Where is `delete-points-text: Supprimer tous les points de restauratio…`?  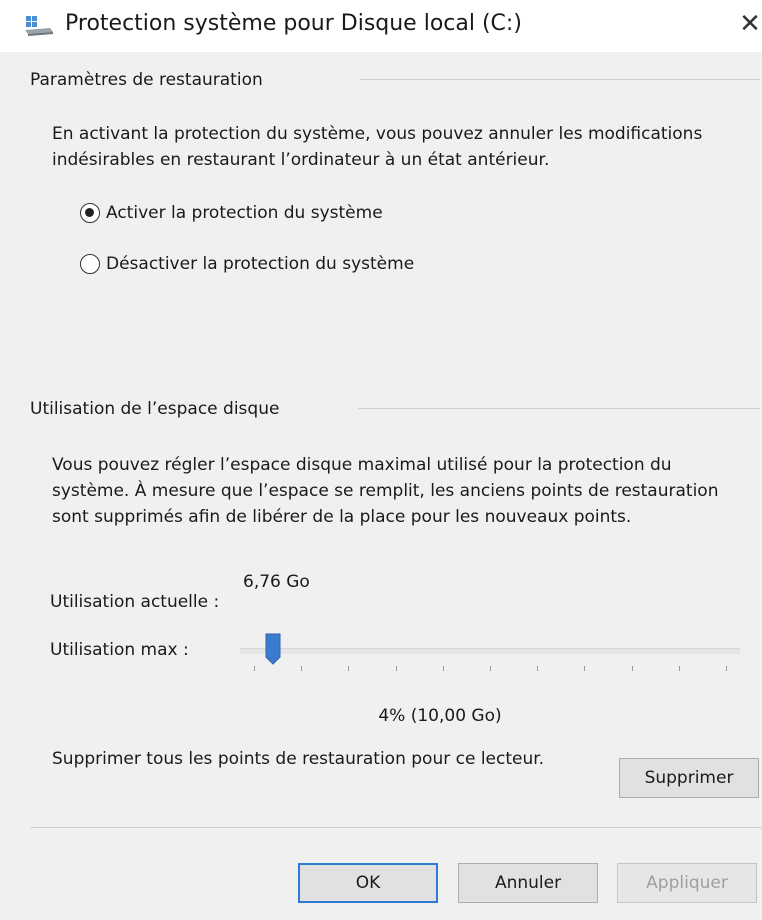 delete-points-text: Supprimer tous les points de restauratio… is located at coordinates (298, 759).